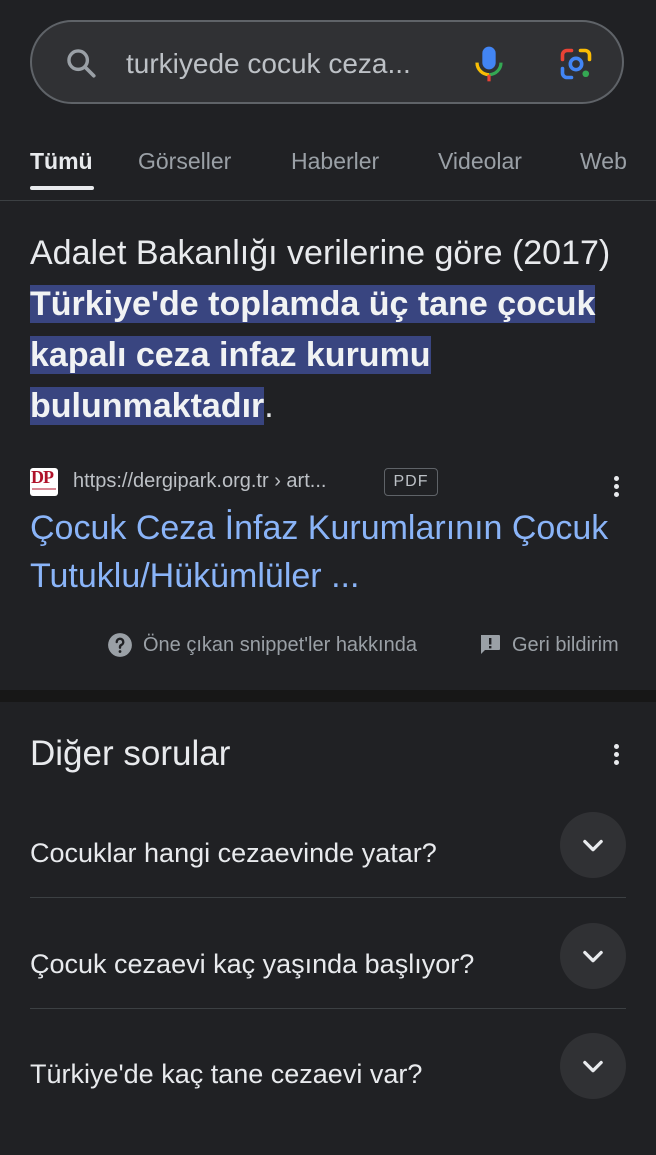 The height and width of the screenshot is (1155, 656). I want to click on paa-question-text: Cocuklar hangi cezaevinde yatar?, so click(233, 853).